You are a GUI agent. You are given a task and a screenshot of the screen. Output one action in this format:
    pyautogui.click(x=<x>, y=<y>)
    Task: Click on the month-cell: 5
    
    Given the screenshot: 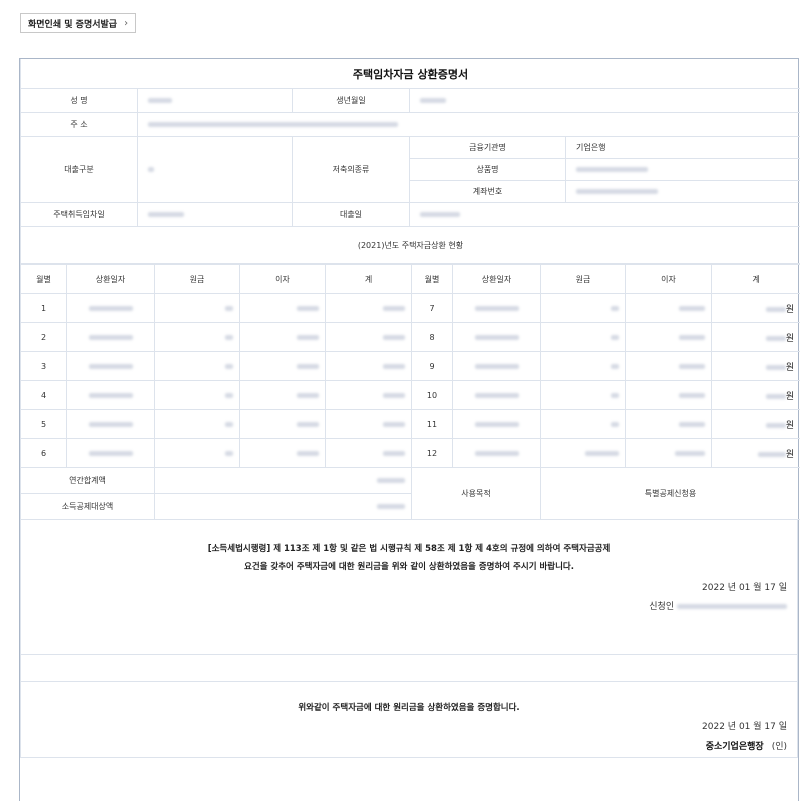 What is the action you would take?
    pyautogui.click(x=43, y=424)
    